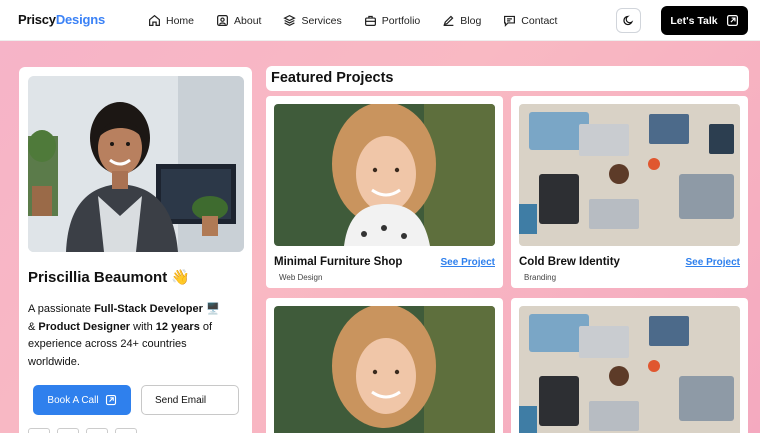  What do you see at coordinates (143, 326) in the screenshot?
I see `bio-with: with` at bounding box center [143, 326].